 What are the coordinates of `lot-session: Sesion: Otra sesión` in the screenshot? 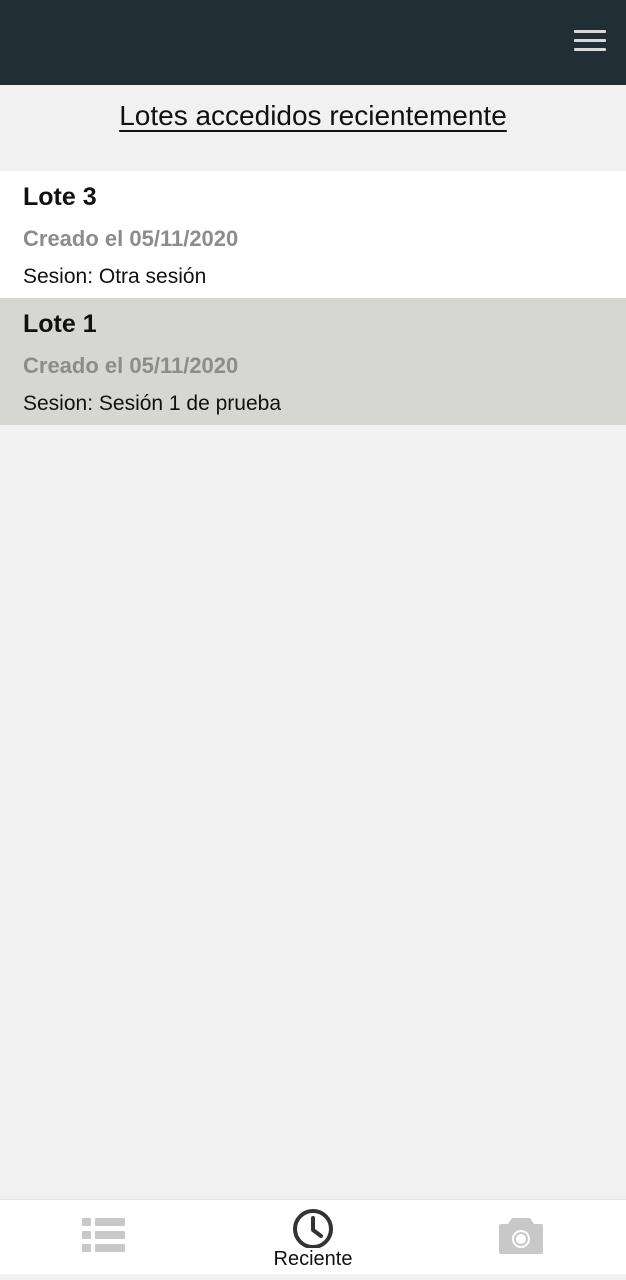 It's located at (115, 276).